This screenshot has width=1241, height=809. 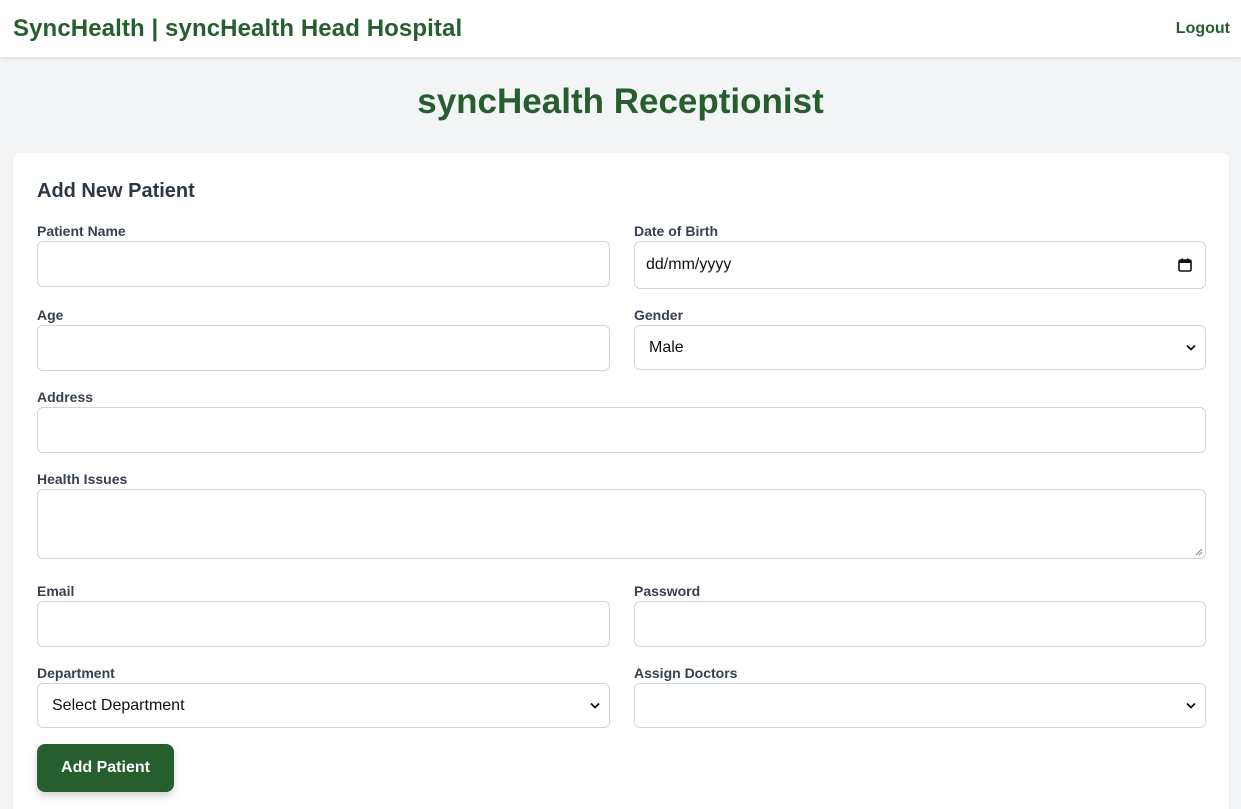 What do you see at coordinates (1198, 551) in the screenshot?
I see `resize-handle-icon` at bounding box center [1198, 551].